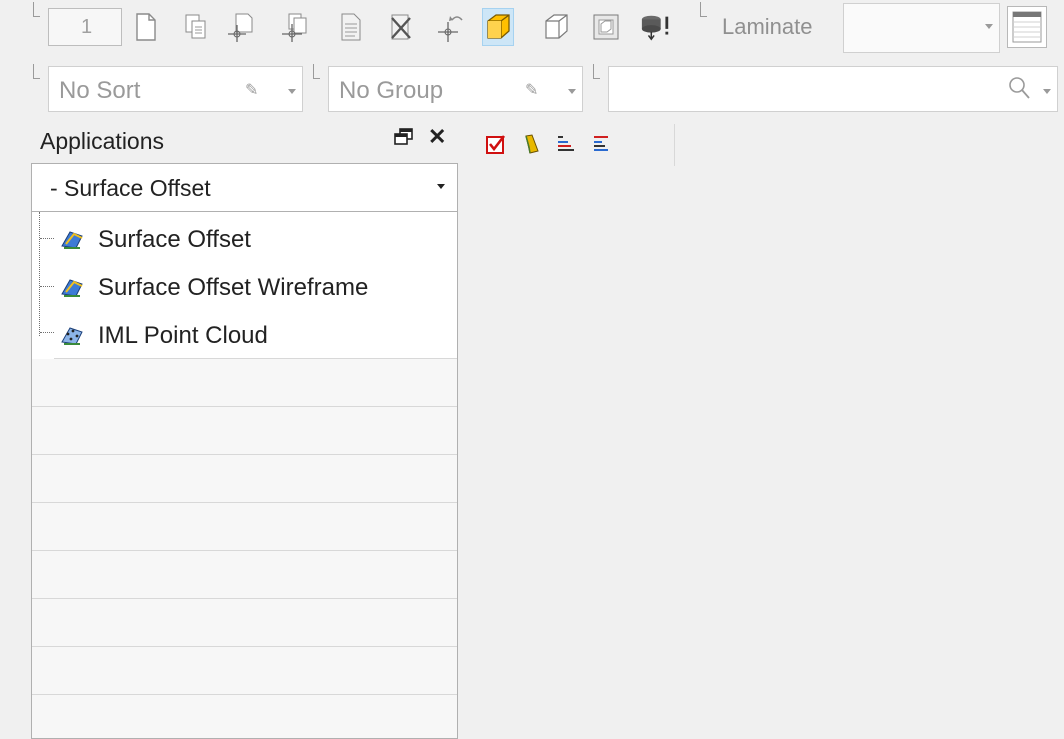 The width and height of the screenshot is (1064, 739). What do you see at coordinates (175, 89) in the screenshot?
I see `sort-combo: No Sort ✎` at bounding box center [175, 89].